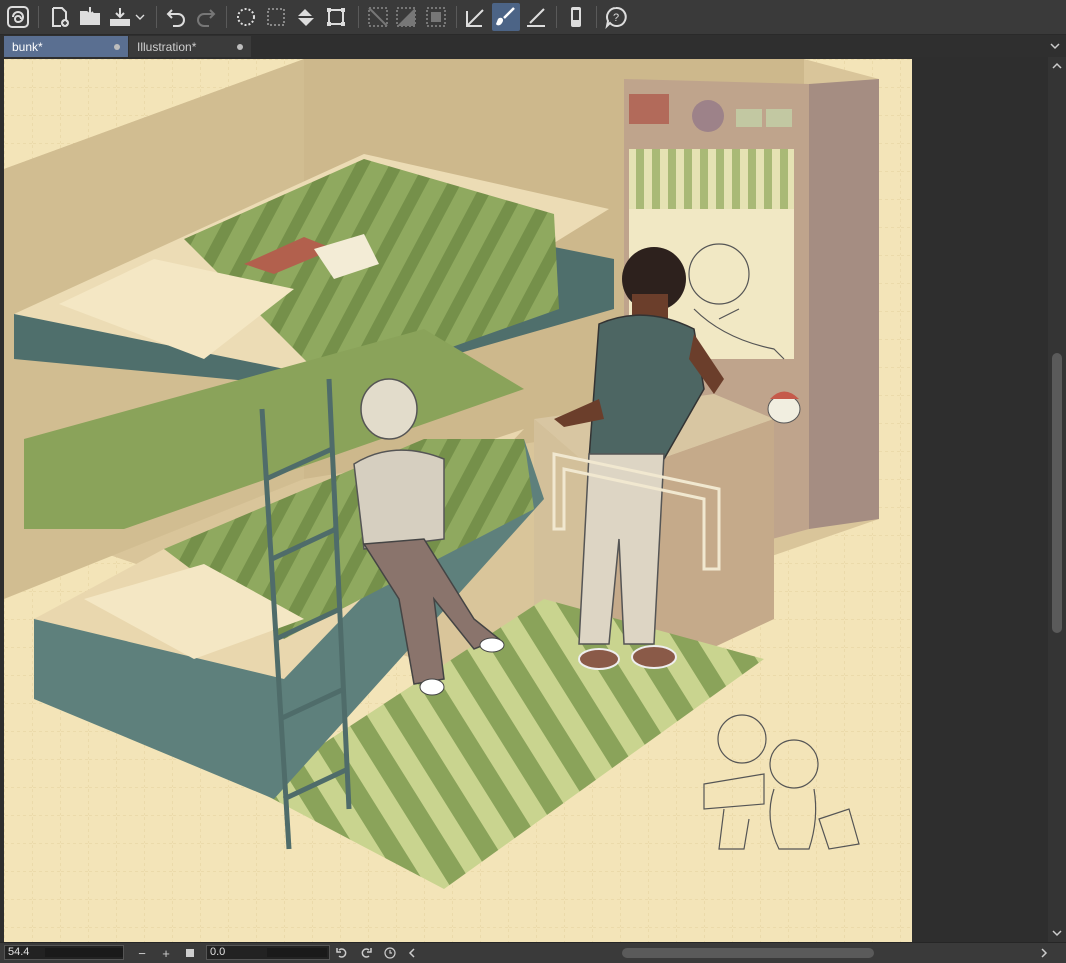 The height and width of the screenshot is (963, 1066). Describe the element at coordinates (140, 17) in the screenshot. I see `chevron-down-icon` at that location.